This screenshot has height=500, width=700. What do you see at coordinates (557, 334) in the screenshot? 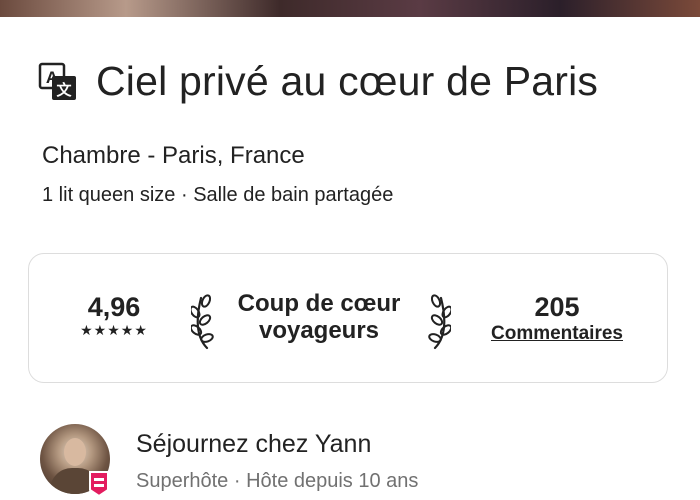
I see `reviews-link: Commentaires` at bounding box center [557, 334].